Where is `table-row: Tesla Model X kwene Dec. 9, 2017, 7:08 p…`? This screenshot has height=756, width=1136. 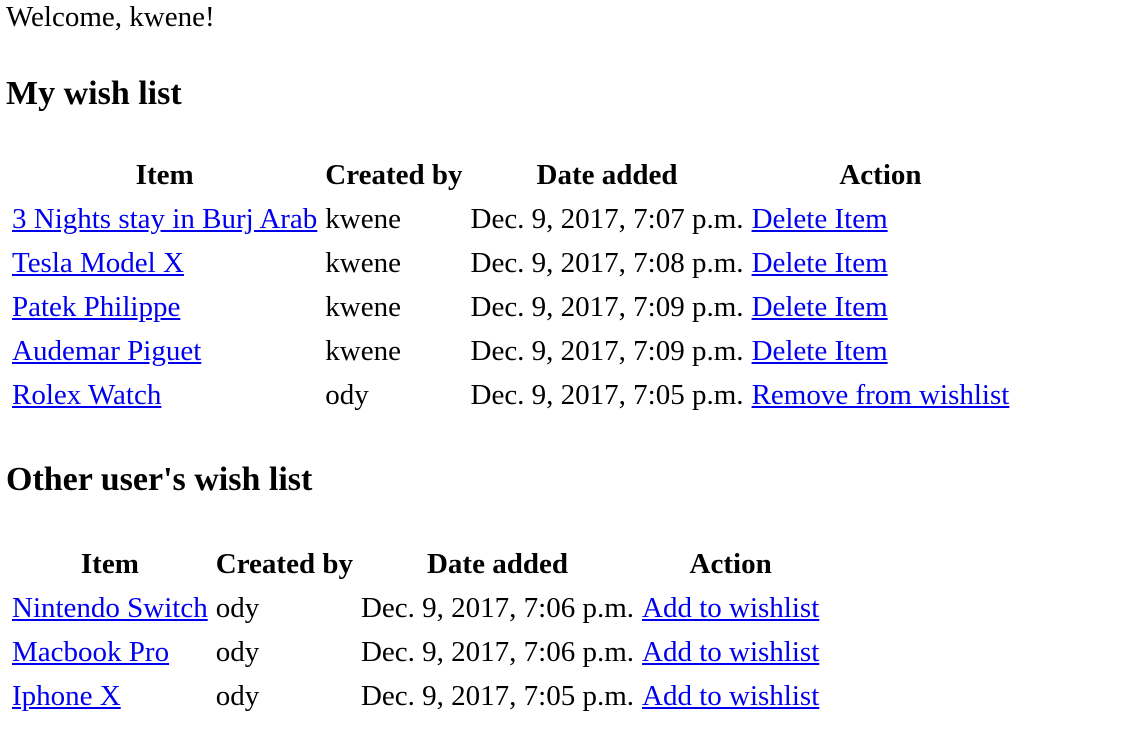 table-row: Tesla Model X kwene Dec. 9, 2017, 7:08 p… is located at coordinates (510, 263).